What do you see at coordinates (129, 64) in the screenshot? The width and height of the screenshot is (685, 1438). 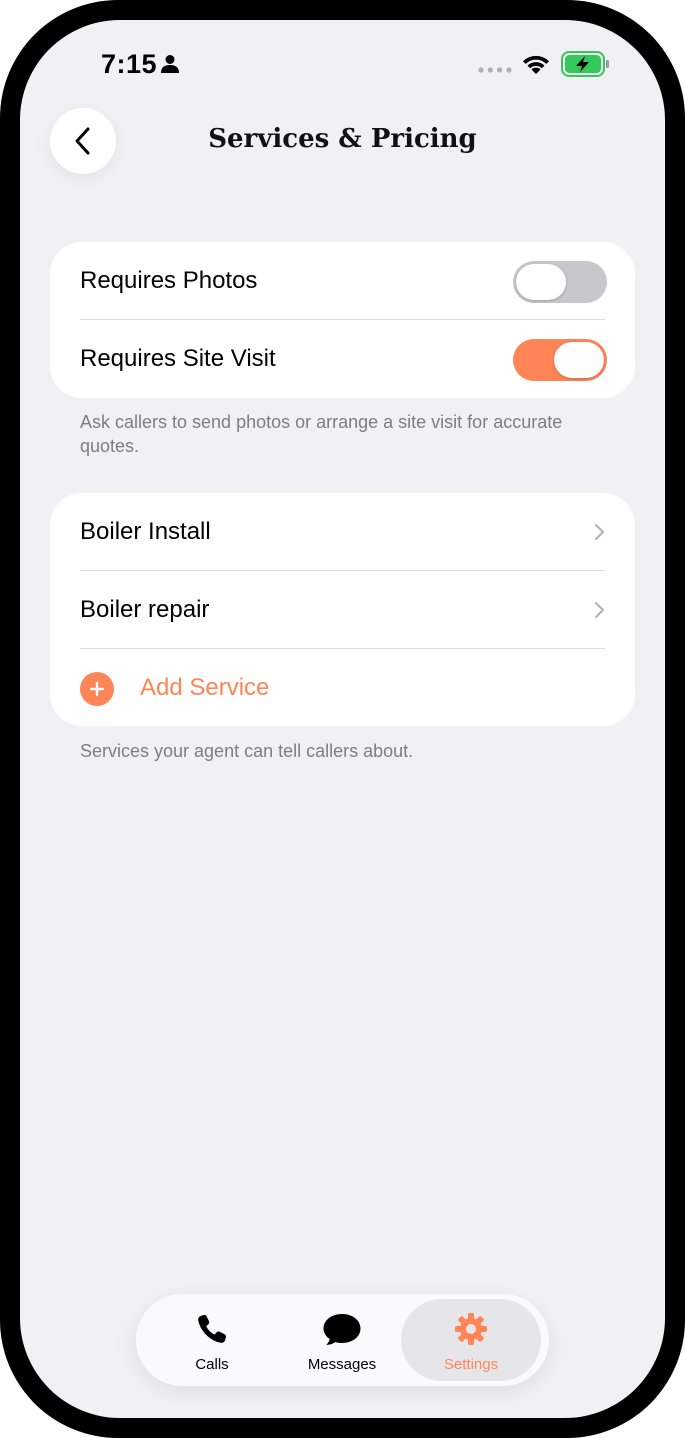 I see `status-time: 7:15` at bounding box center [129, 64].